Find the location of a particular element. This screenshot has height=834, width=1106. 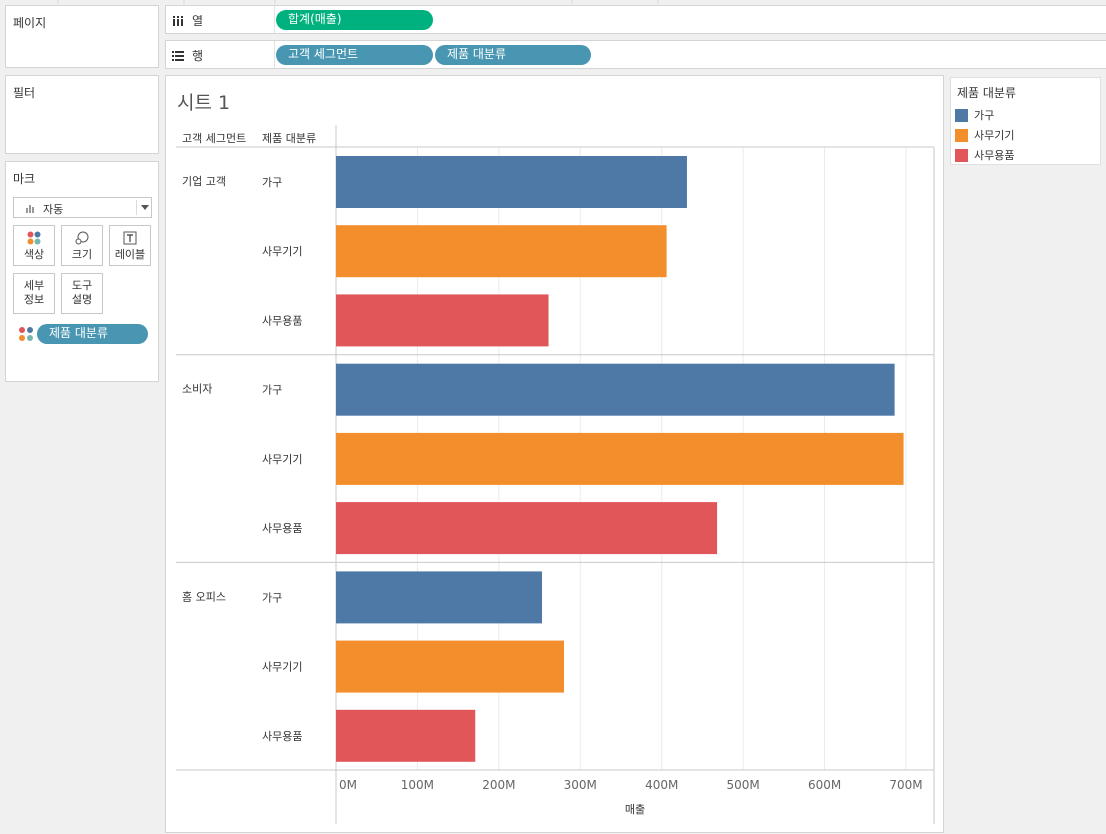

mark-type-dropdown: 자동 is located at coordinates (82, 207).